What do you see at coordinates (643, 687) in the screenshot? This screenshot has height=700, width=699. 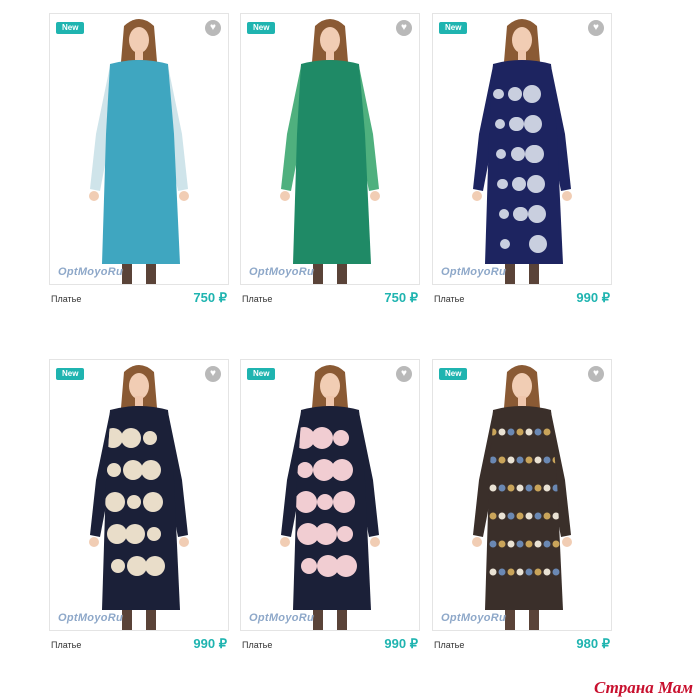 I see `site-watermark: Страна Мам` at bounding box center [643, 687].